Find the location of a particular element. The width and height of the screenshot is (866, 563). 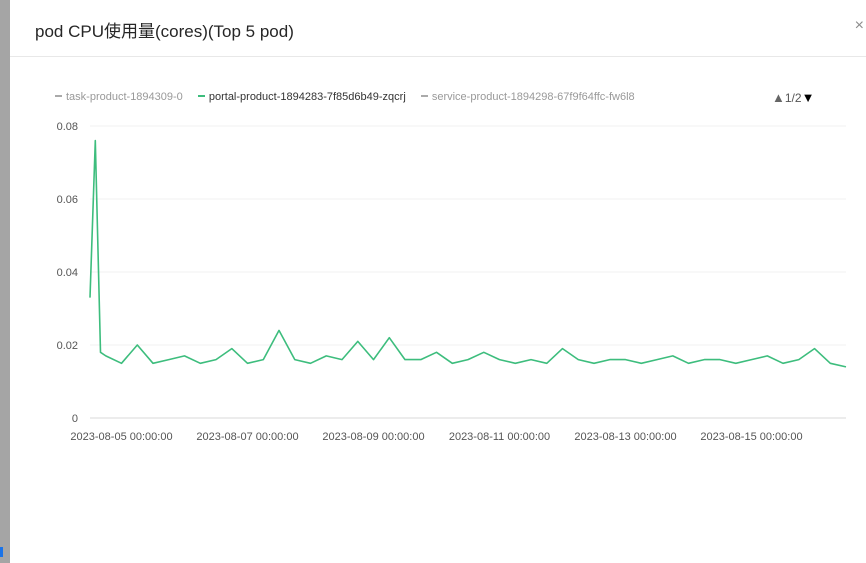

y-tick-label: 0.04 is located at coordinates (67, 273).